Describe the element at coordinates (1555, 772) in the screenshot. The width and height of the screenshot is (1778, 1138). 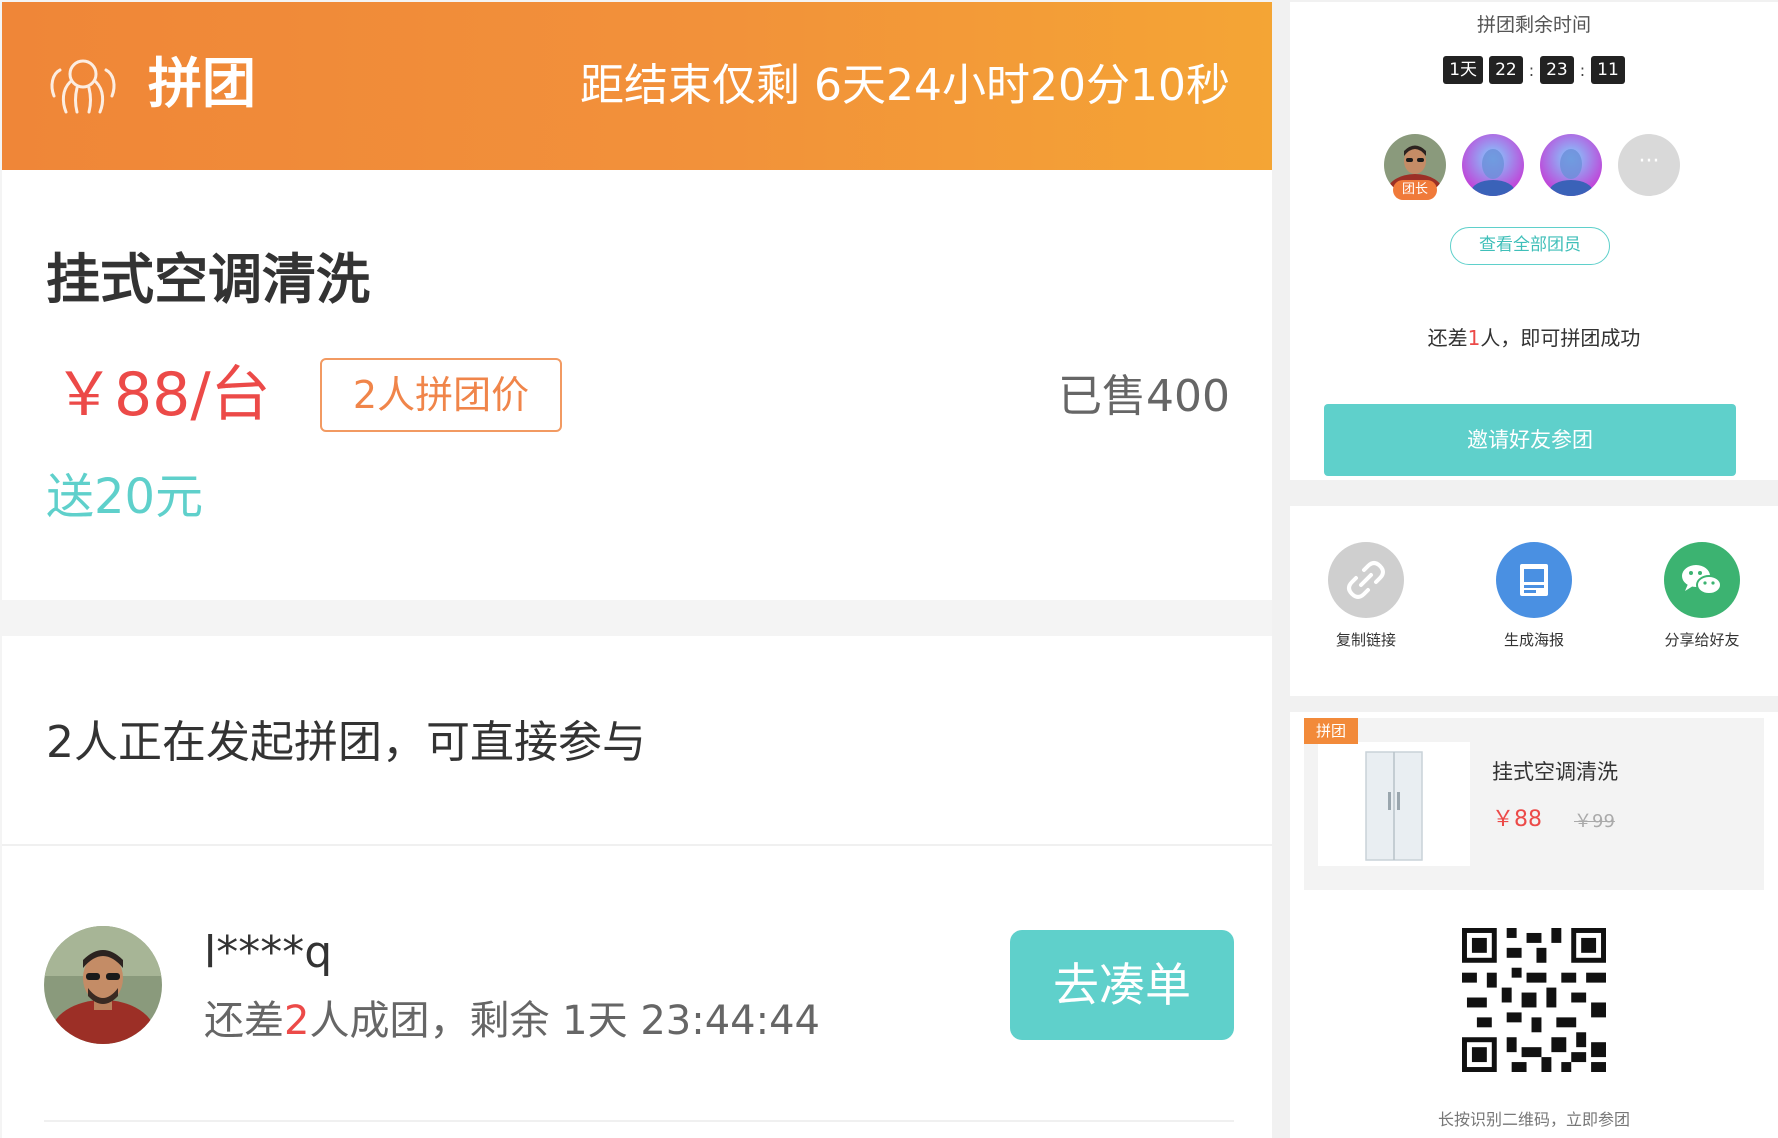
I see `poster-title: 挂式空调清洗` at that location.